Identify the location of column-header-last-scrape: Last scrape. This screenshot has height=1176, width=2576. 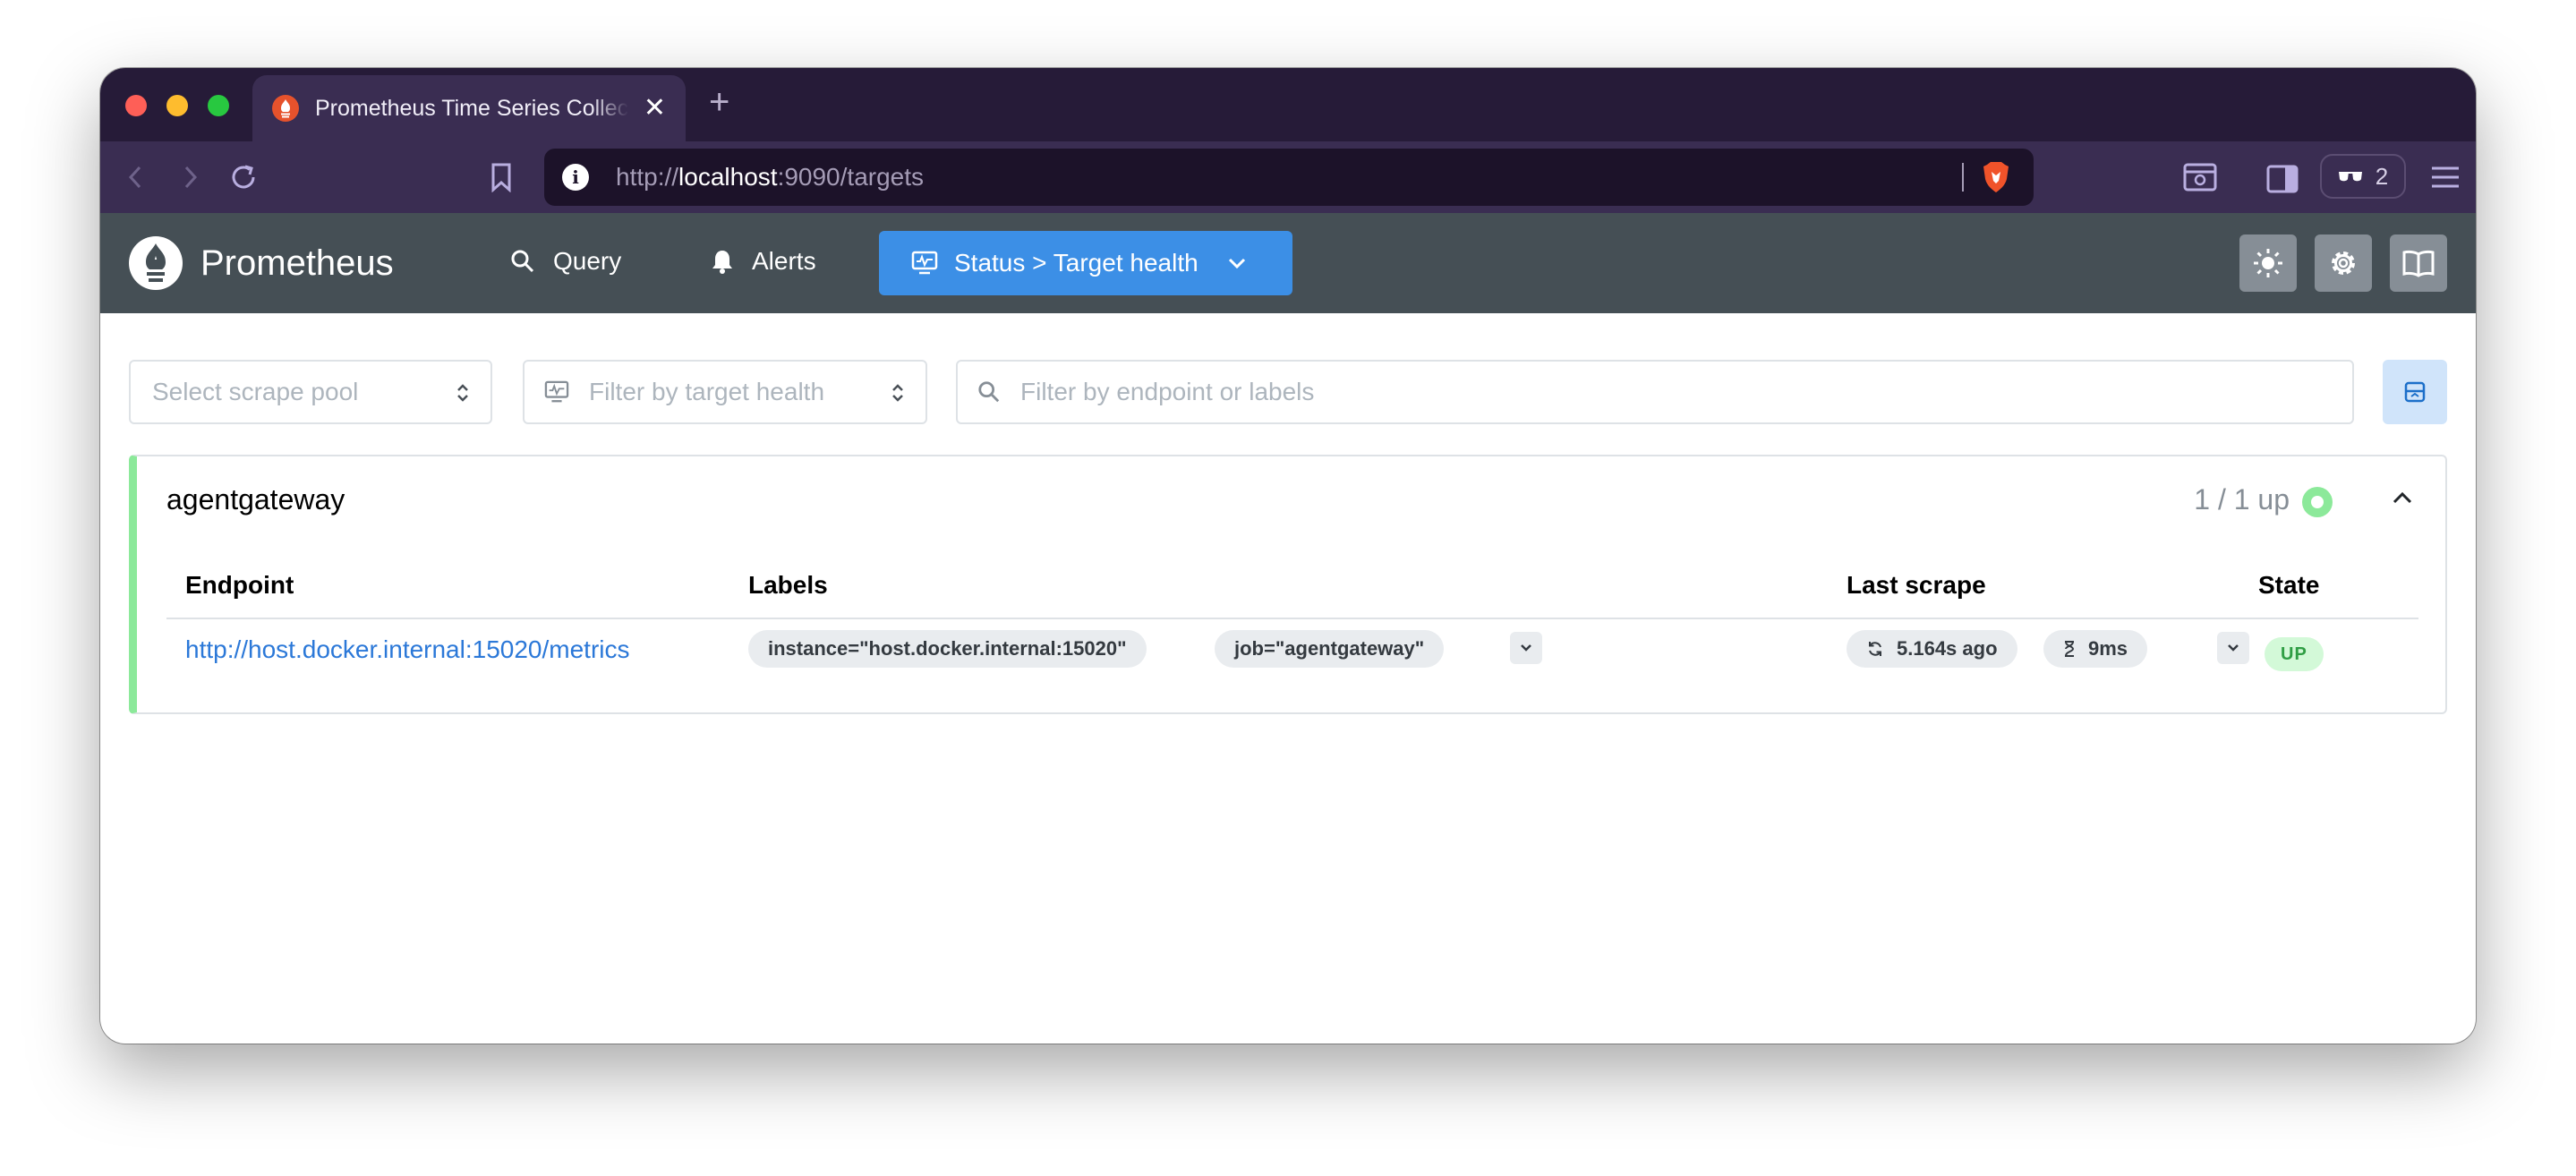
(1916, 585).